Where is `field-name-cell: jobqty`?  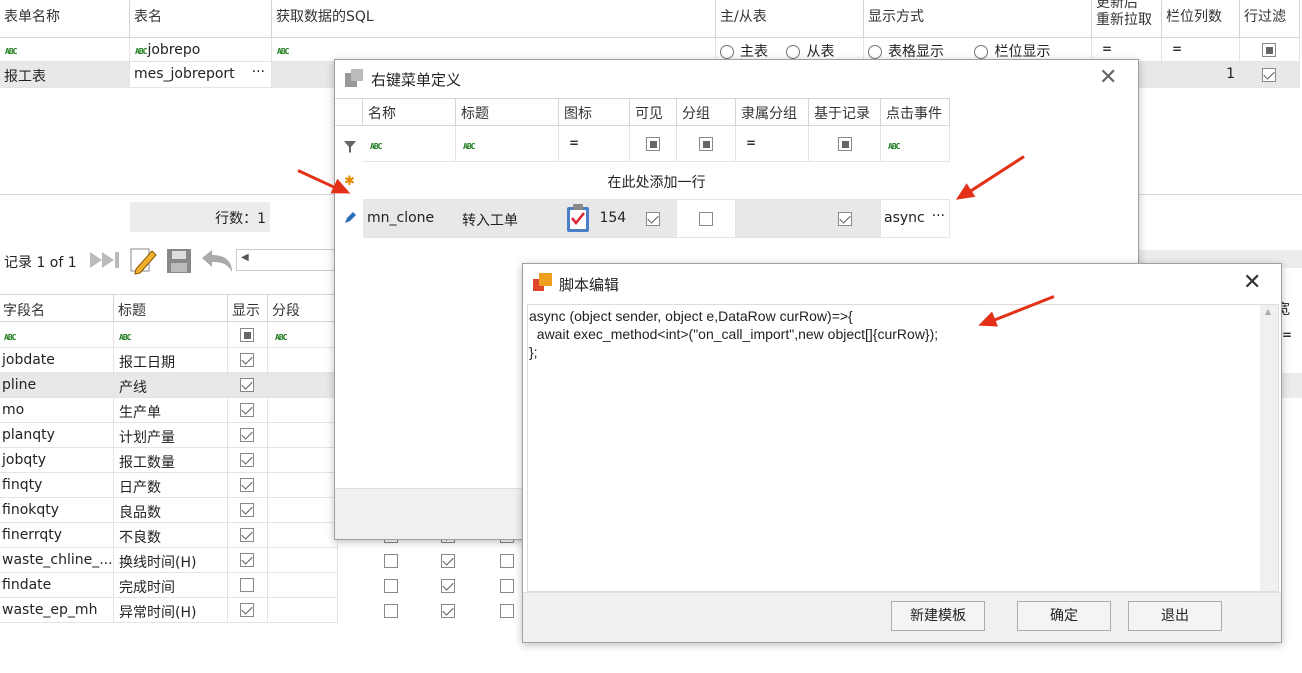 field-name-cell: jobqty is located at coordinates (57, 460).